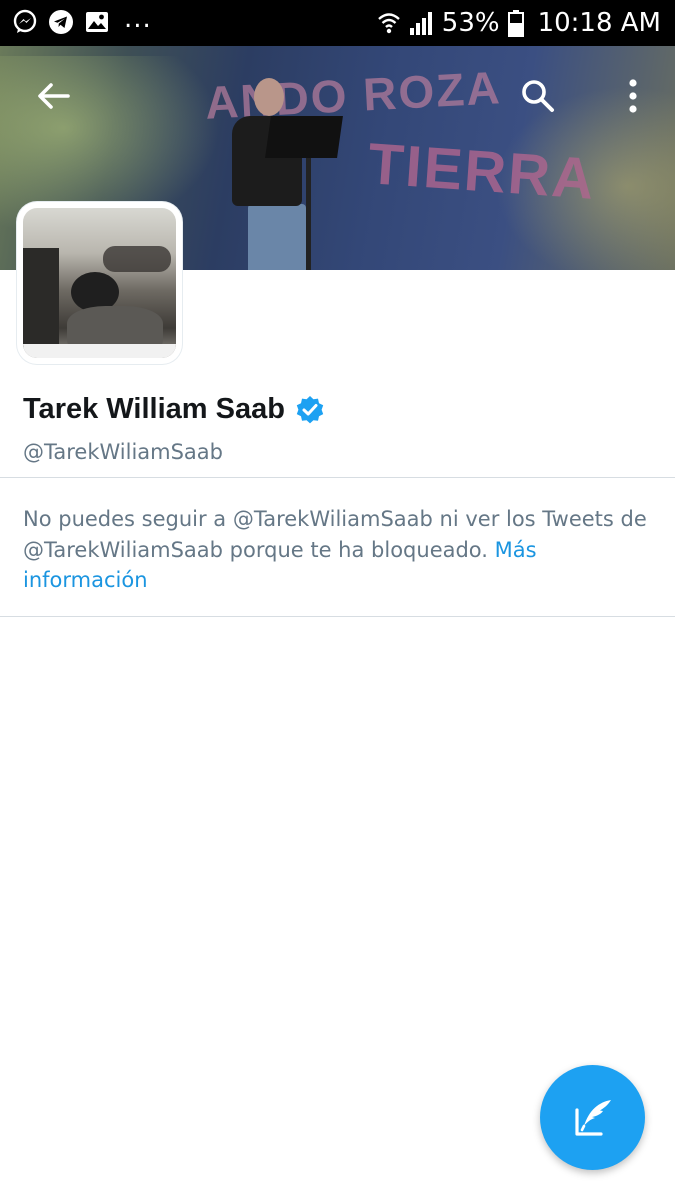 Image resolution: width=675 pixels, height=1200 pixels. Describe the element at coordinates (61, 22) in the screenshot. I see `telegram-icon` at that location.